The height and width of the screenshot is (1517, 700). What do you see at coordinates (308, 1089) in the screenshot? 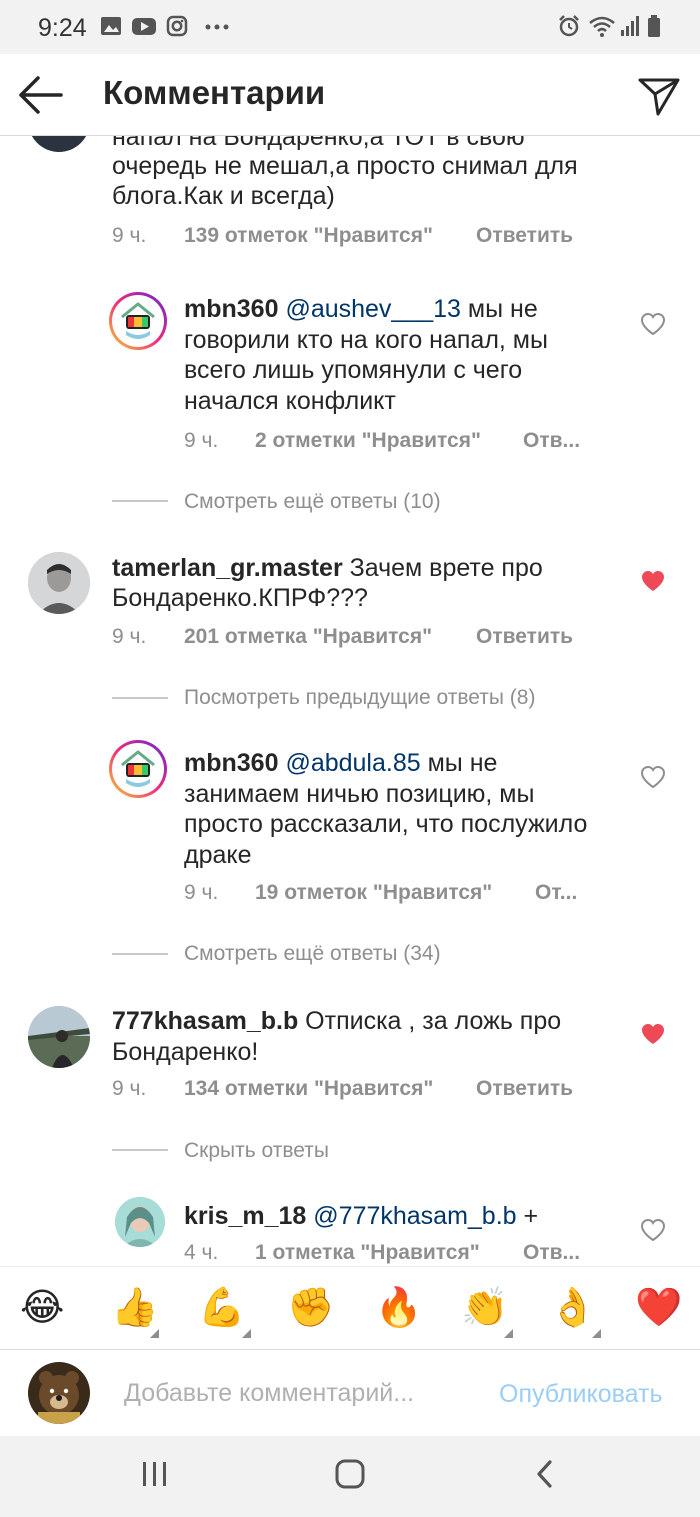
I see `likes-count: 134 отметки "Нравится"` at bounding box center [308, 1089].